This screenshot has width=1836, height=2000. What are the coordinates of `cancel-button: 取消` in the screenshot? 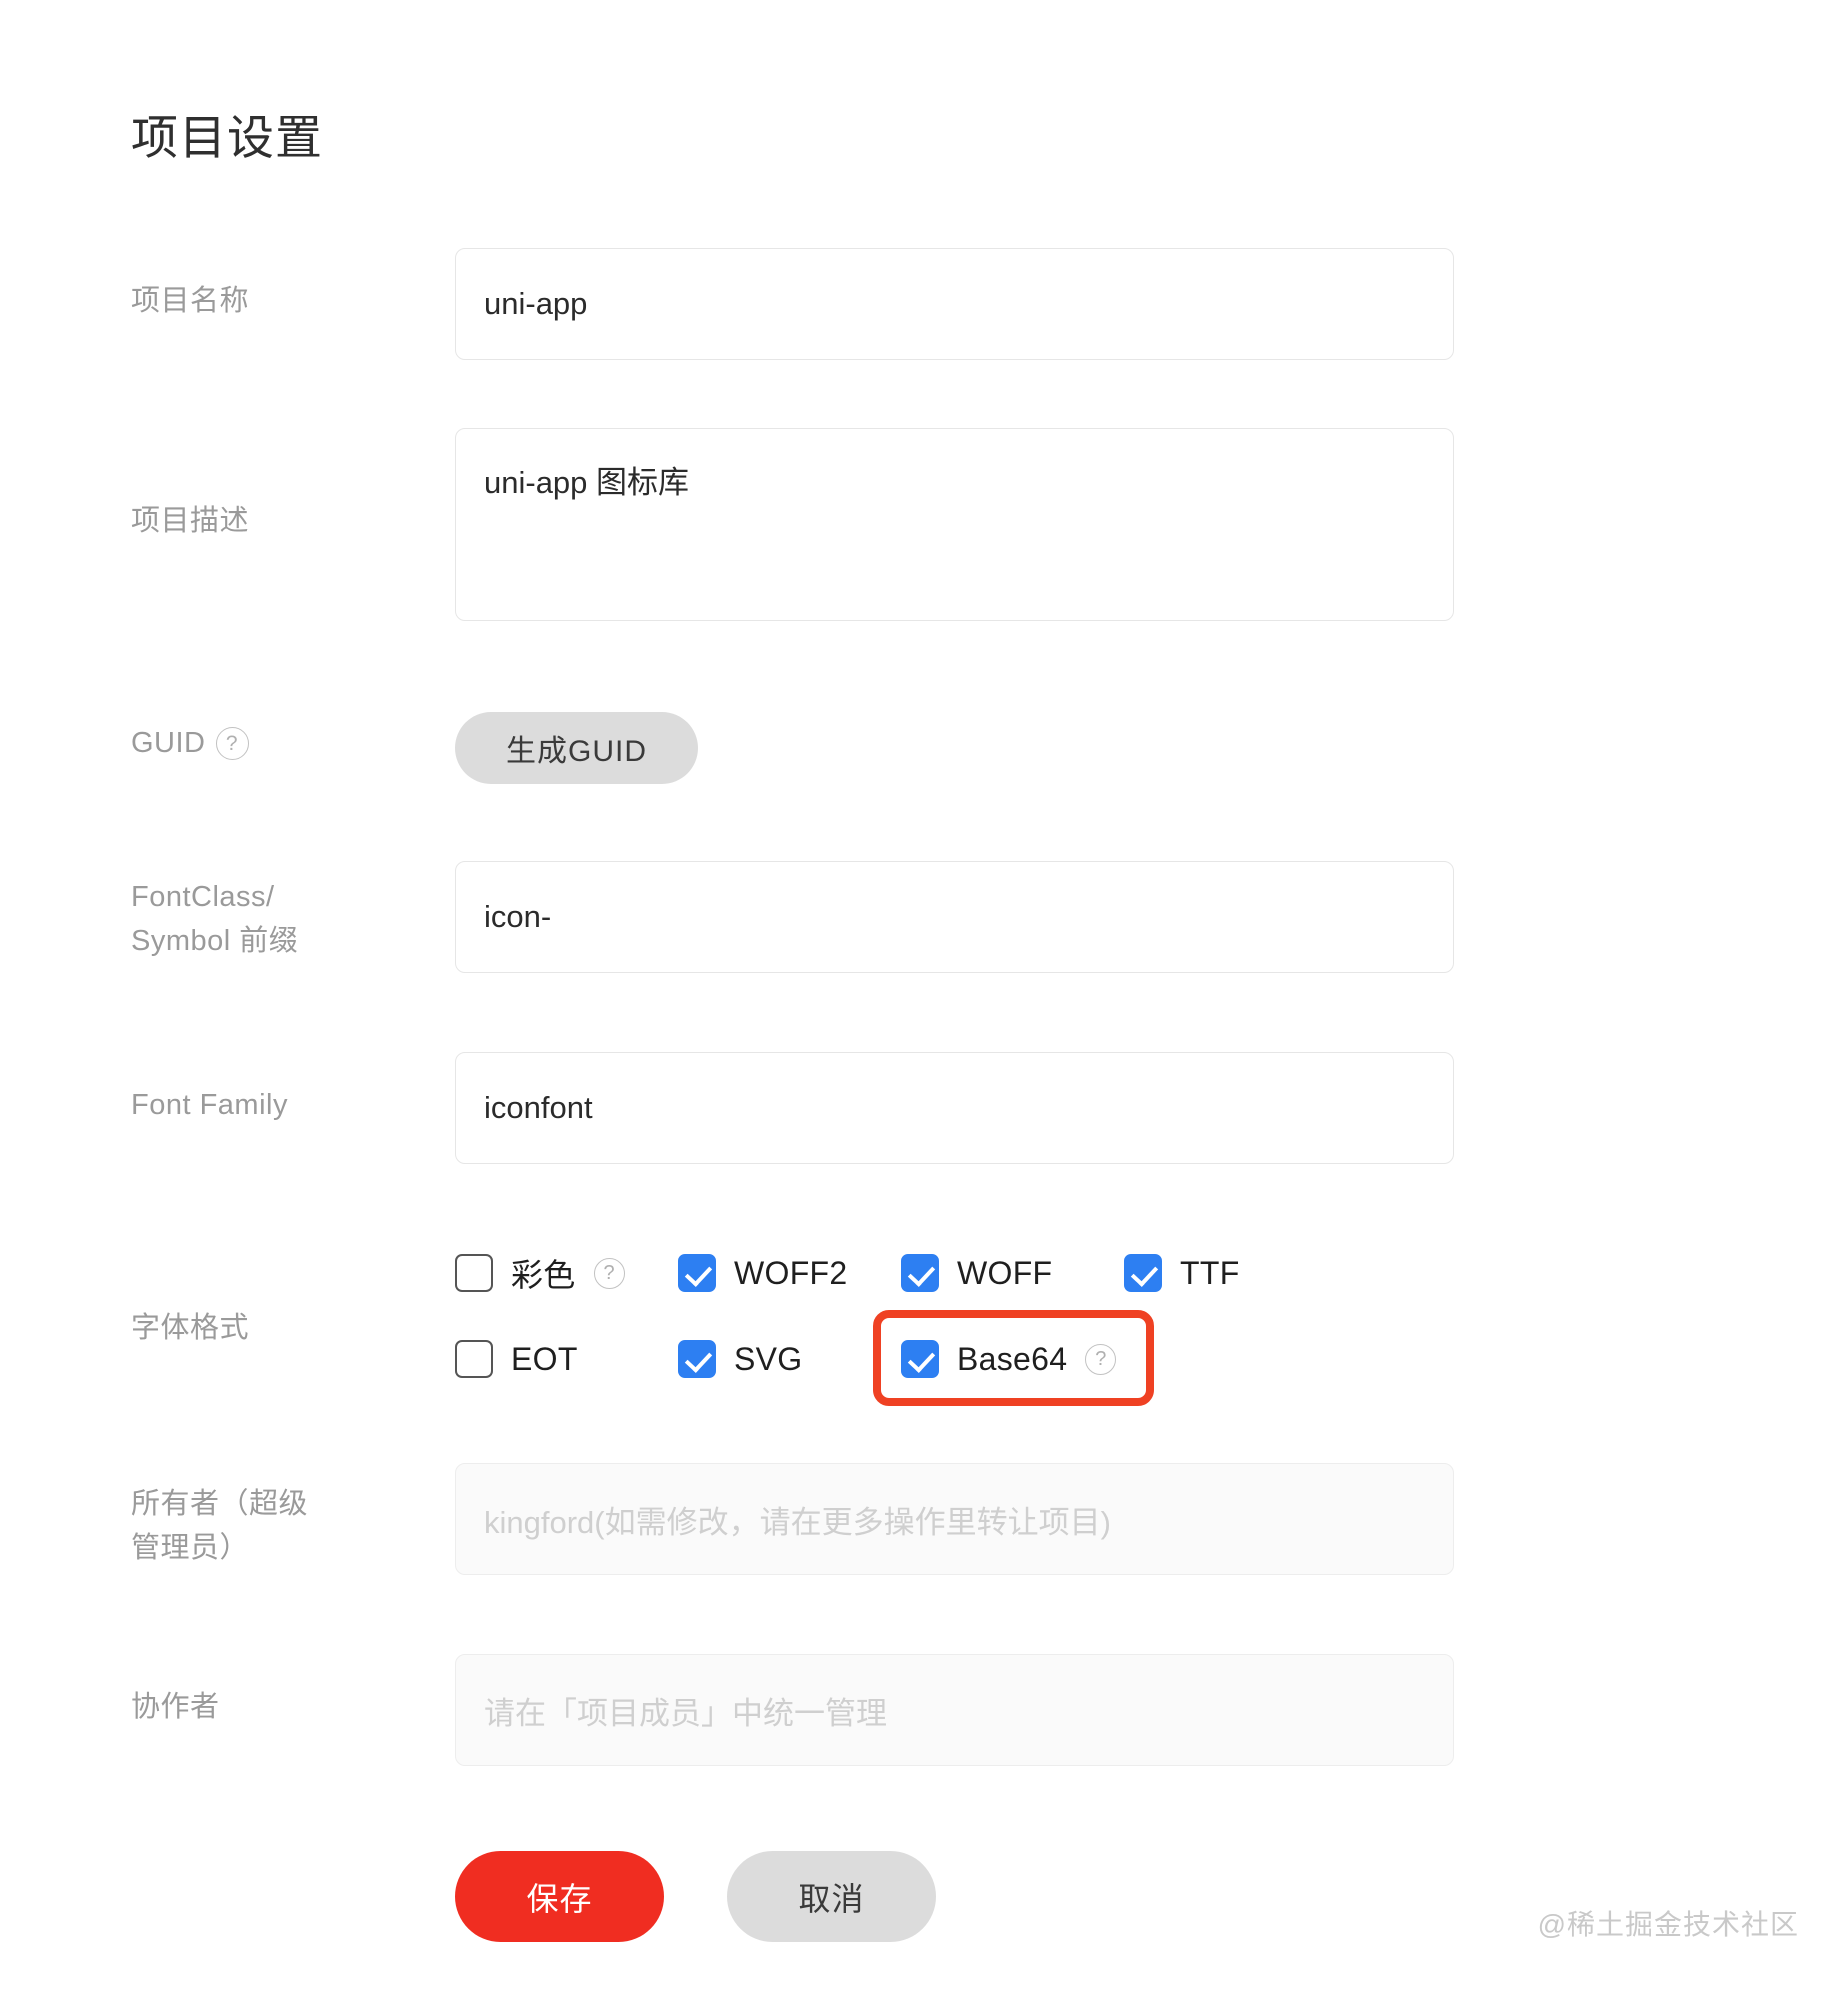 It's located at (831, 1896).